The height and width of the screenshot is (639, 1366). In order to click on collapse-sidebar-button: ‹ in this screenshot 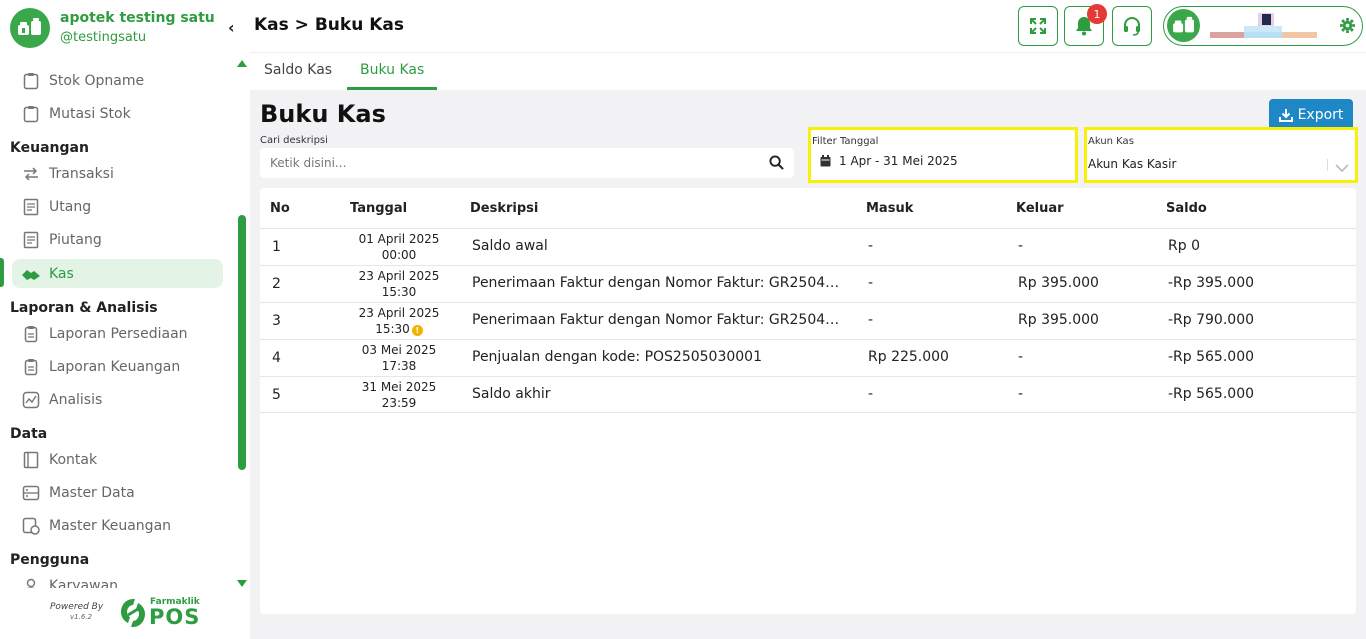, I will do `click(231, 27)`.